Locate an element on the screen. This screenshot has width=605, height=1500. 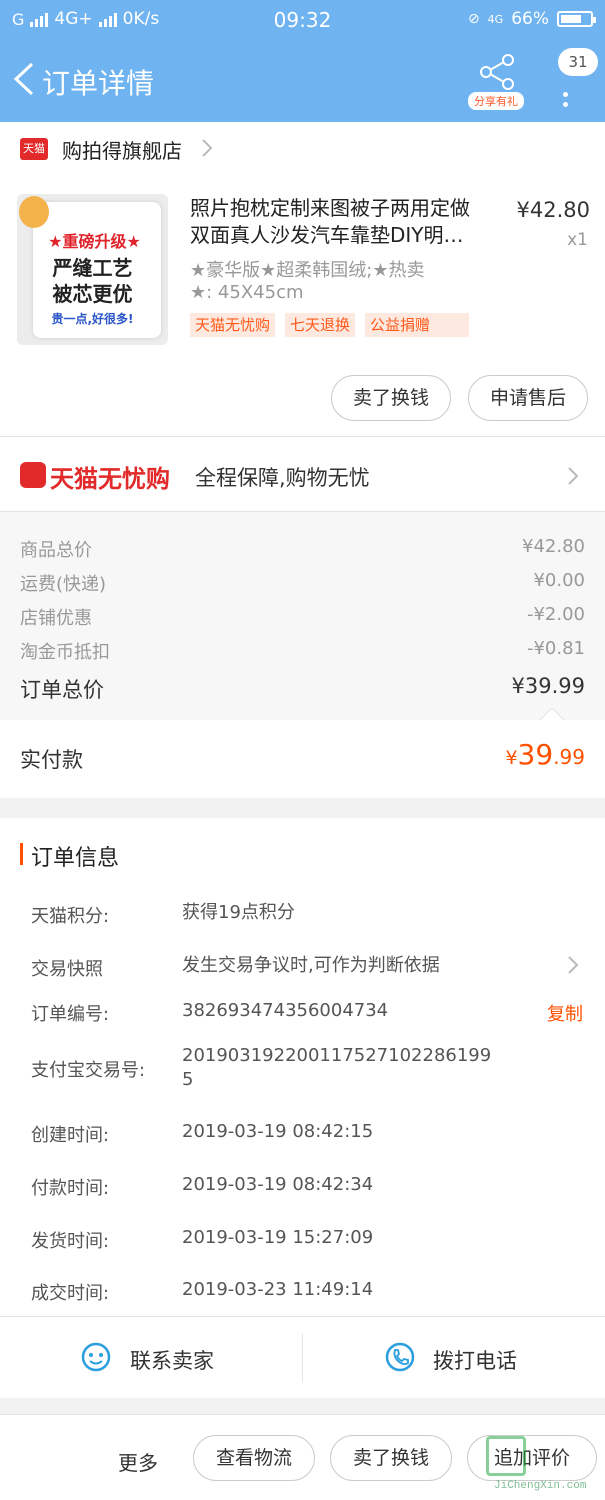
cost-label: 商品总价 is located at coordinates (56, 550).